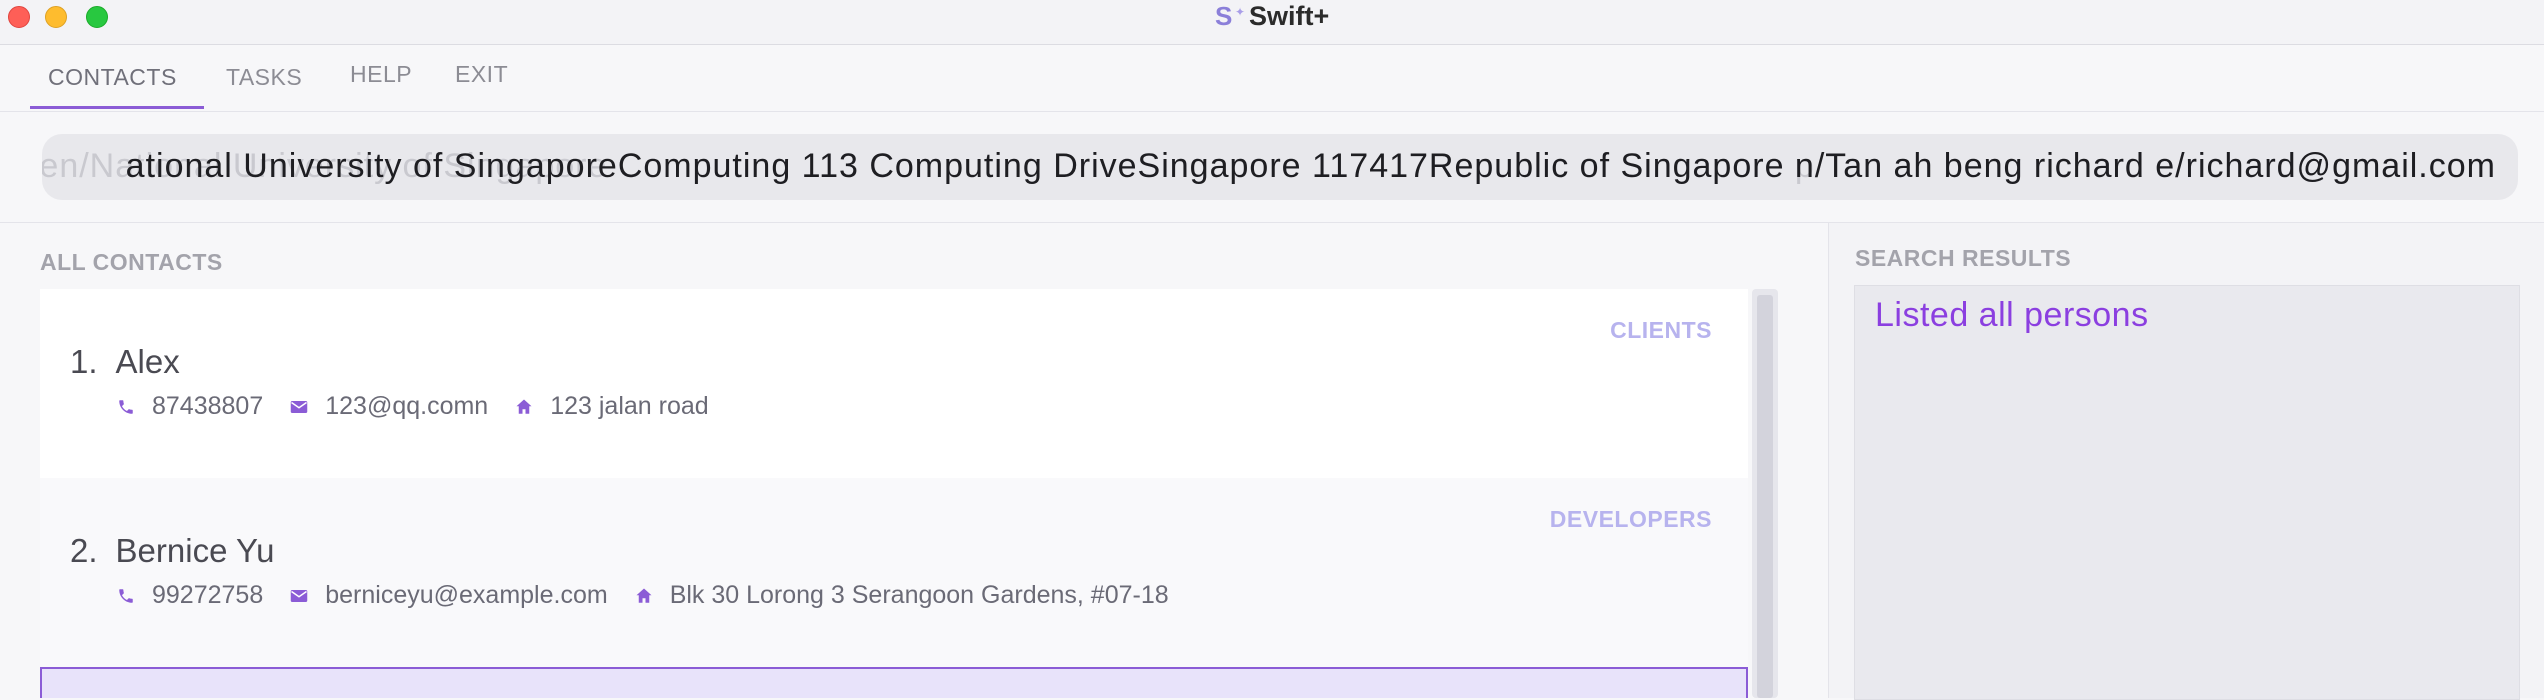  I want to click on menu-bar: CONTACTS TASKS HELP EXIT, so click(1272, 78).